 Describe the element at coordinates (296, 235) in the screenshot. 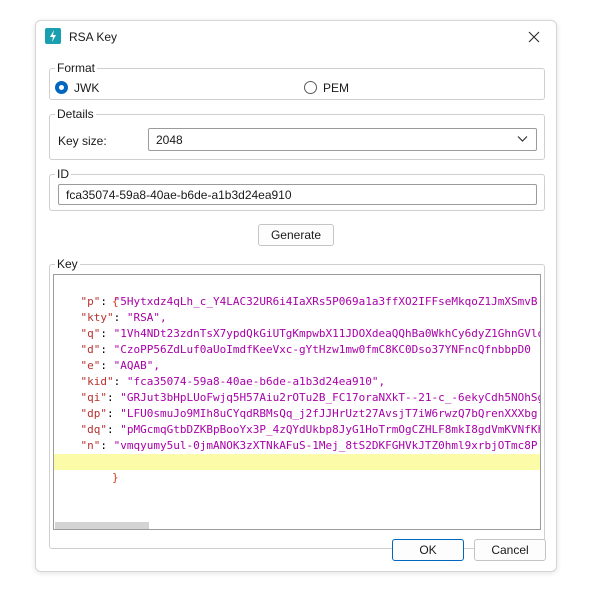

I see `generate-button: Generate` at that location.